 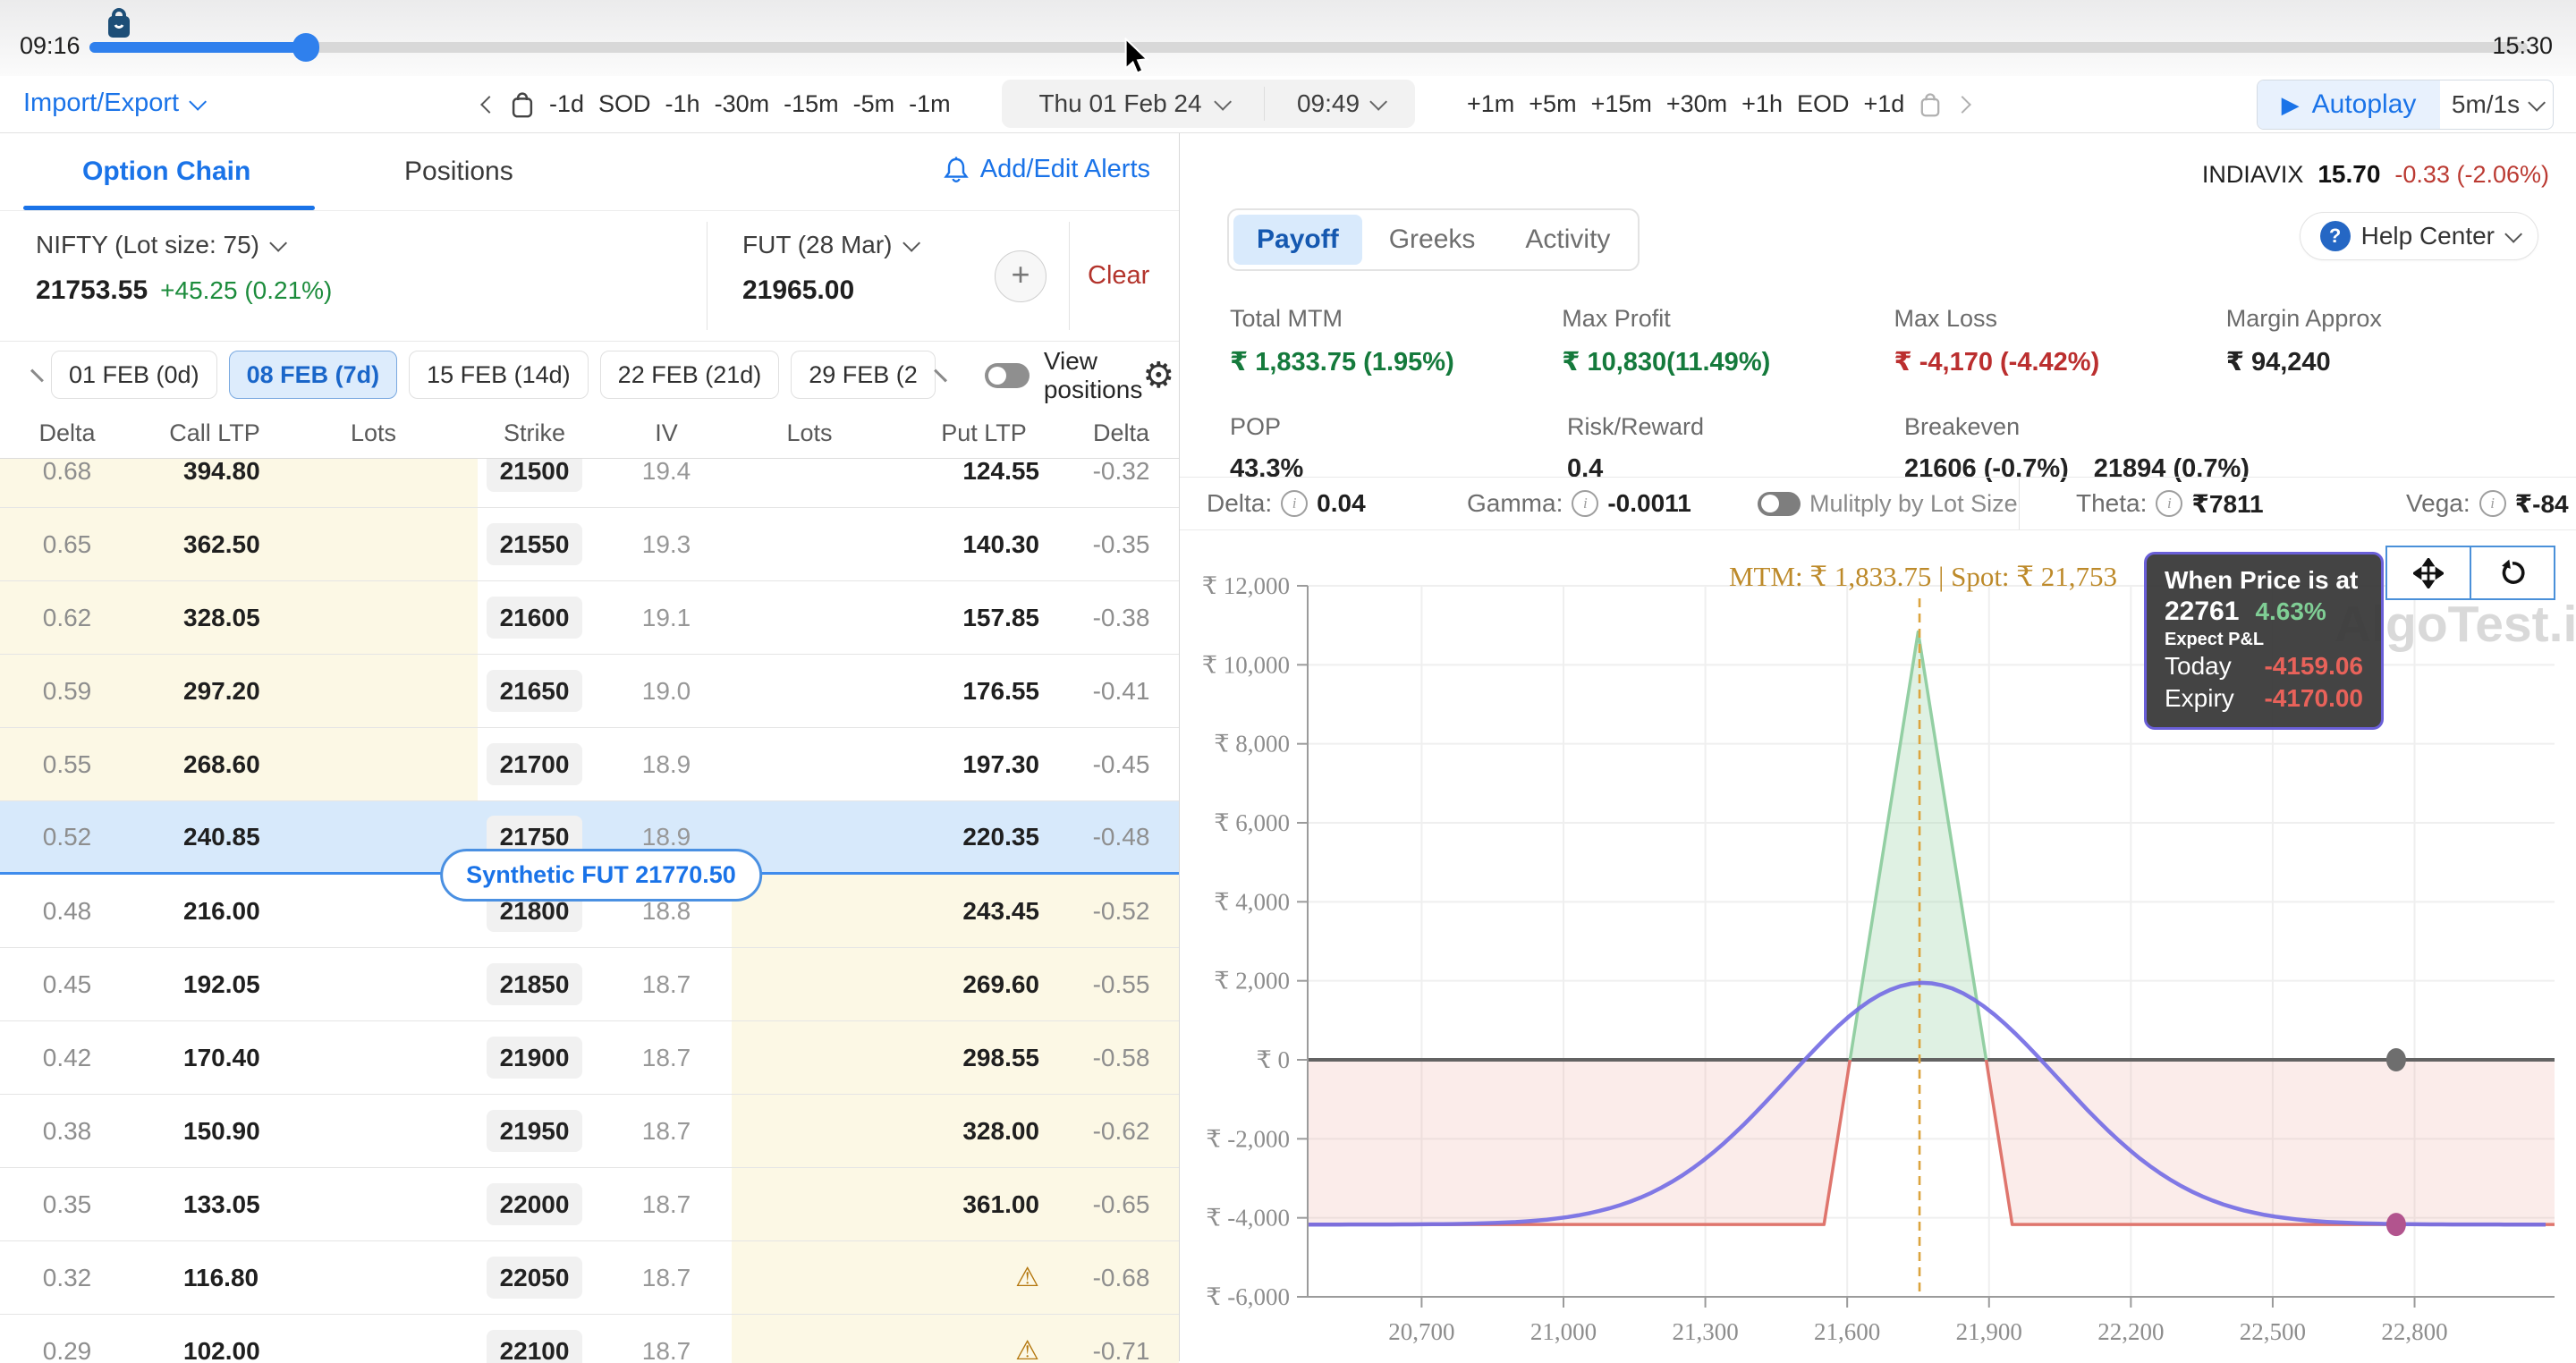 I want to click on option-row-21850: 0.45192.052185018.7269.60-0.55, so click(x=589, y=985).